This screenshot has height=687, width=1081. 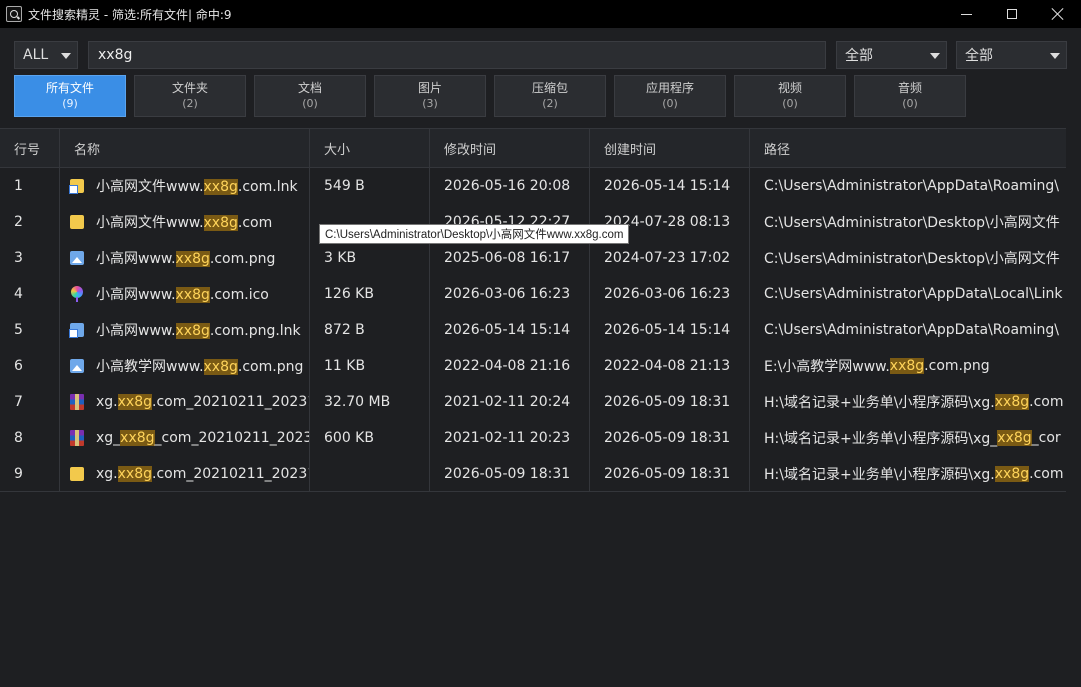 What do you see at coordinates (370, 294) in the screenshot?
I see `file-size: 126 KB` at bounding box center [370, 294].